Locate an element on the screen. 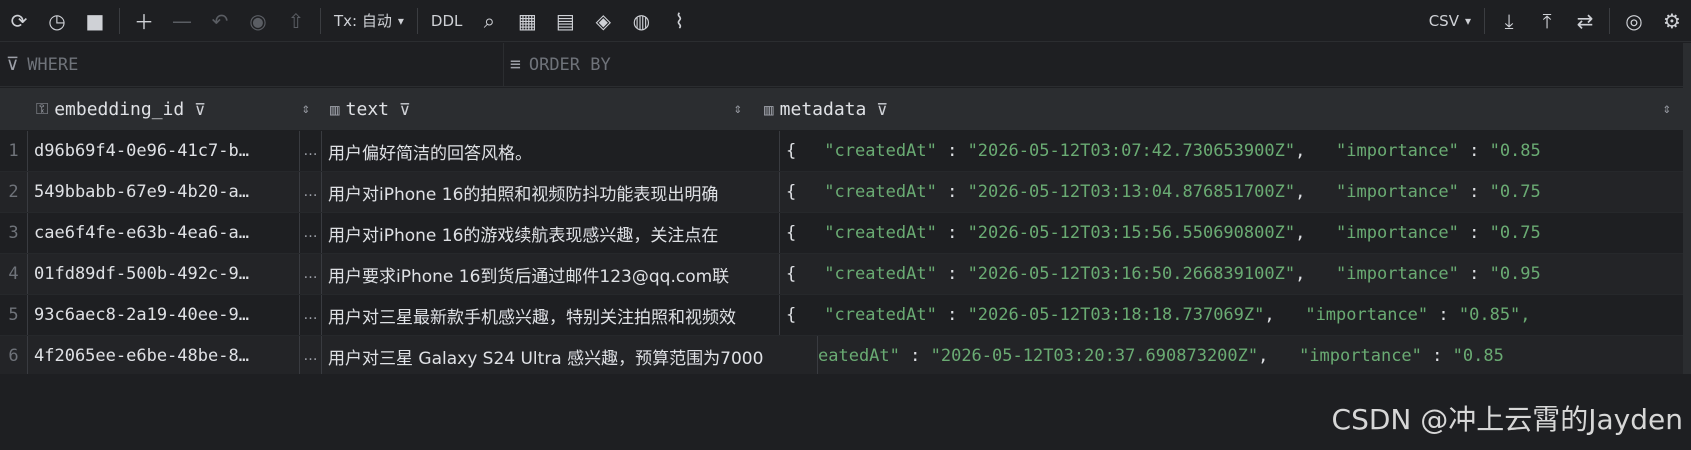  transaction-mode-dropdown: Tx: 自动 ▾ is located at coordinates (369, 21).